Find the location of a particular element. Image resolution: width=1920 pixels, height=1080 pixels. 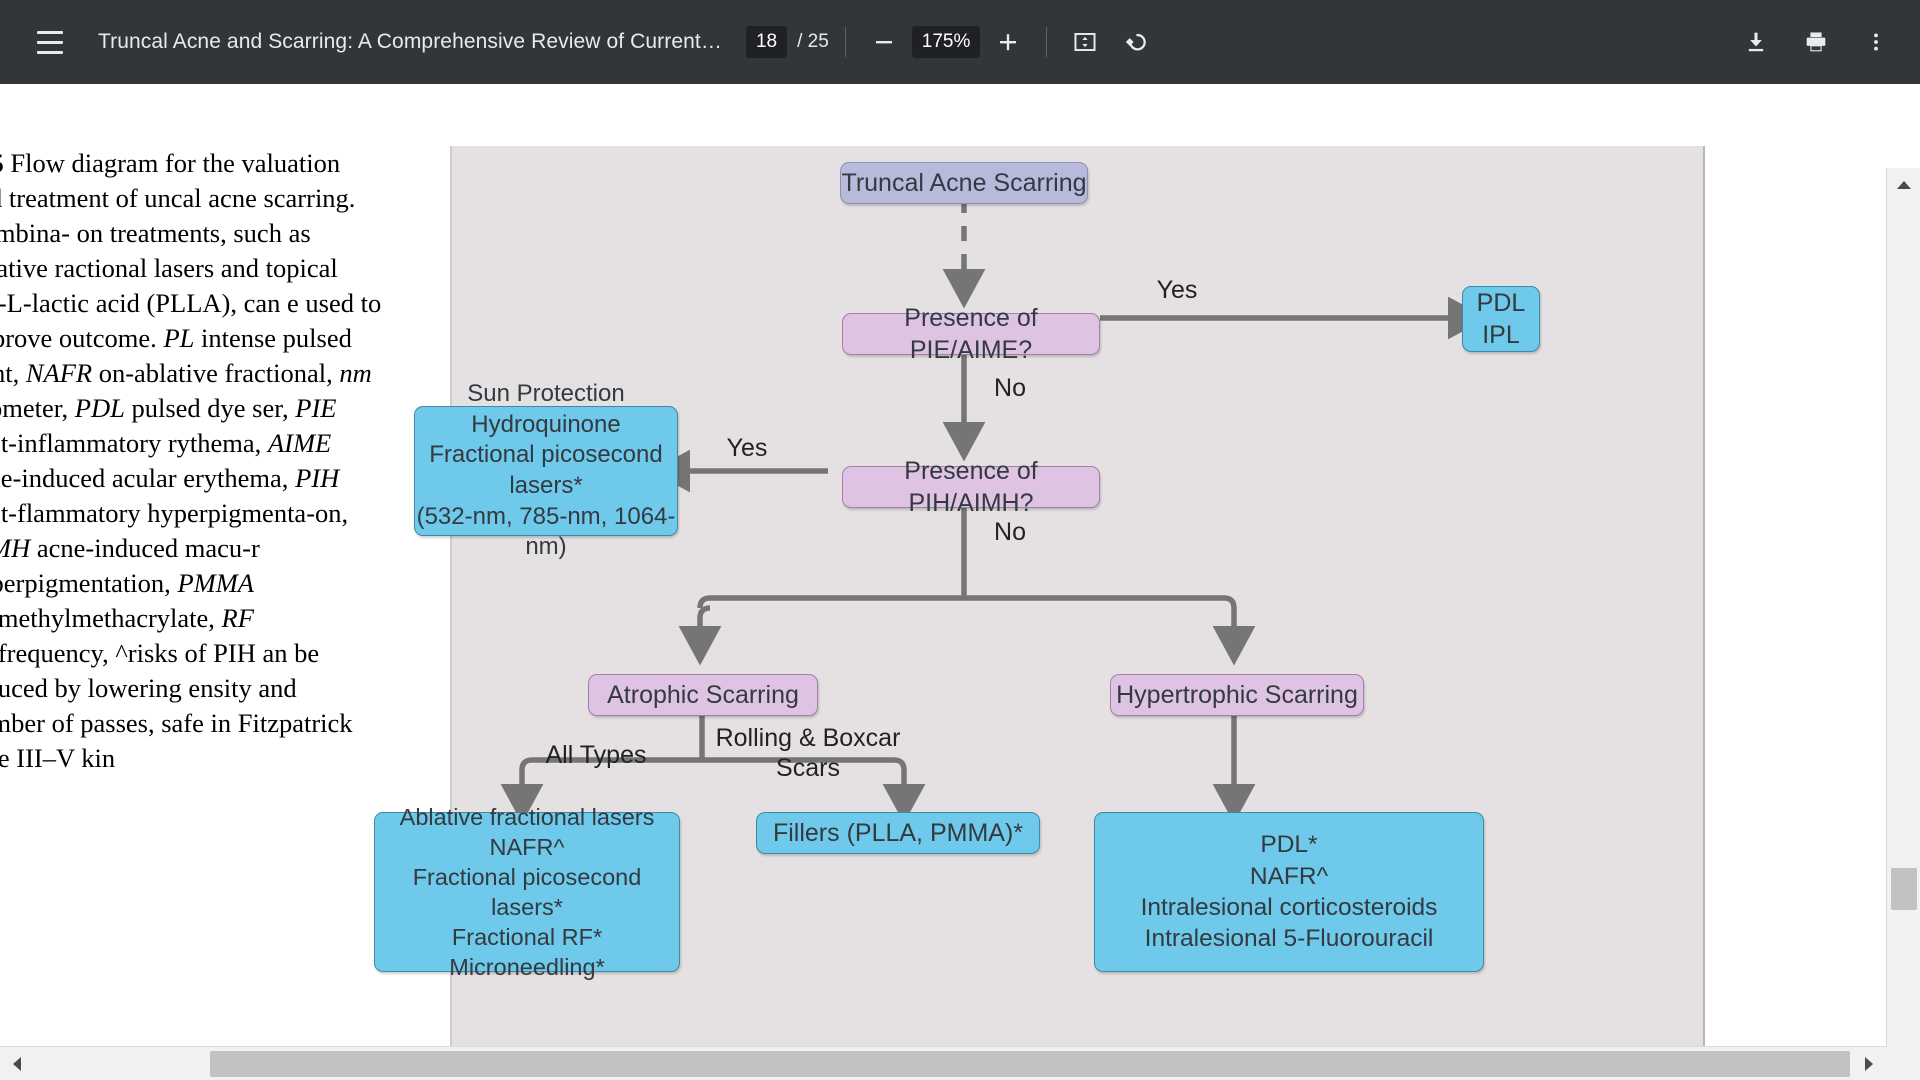

edge-label-yes-pih: Yes is located at coordinates (747, 448).